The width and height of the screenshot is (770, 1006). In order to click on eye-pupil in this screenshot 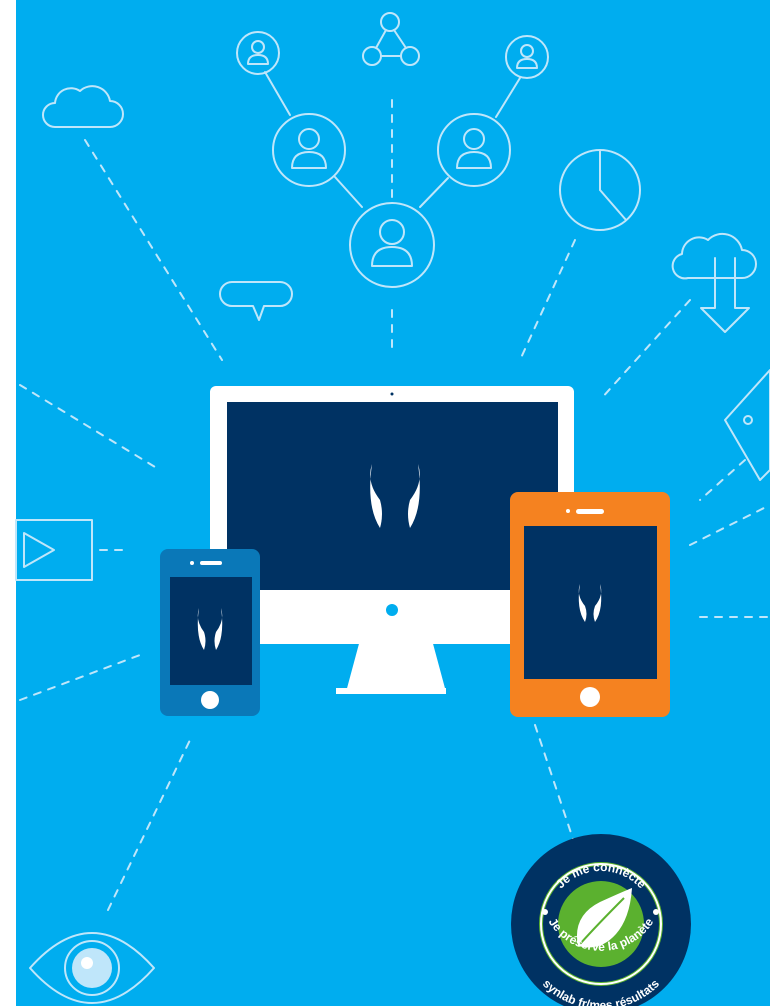, I will do `click(92, 968)`.